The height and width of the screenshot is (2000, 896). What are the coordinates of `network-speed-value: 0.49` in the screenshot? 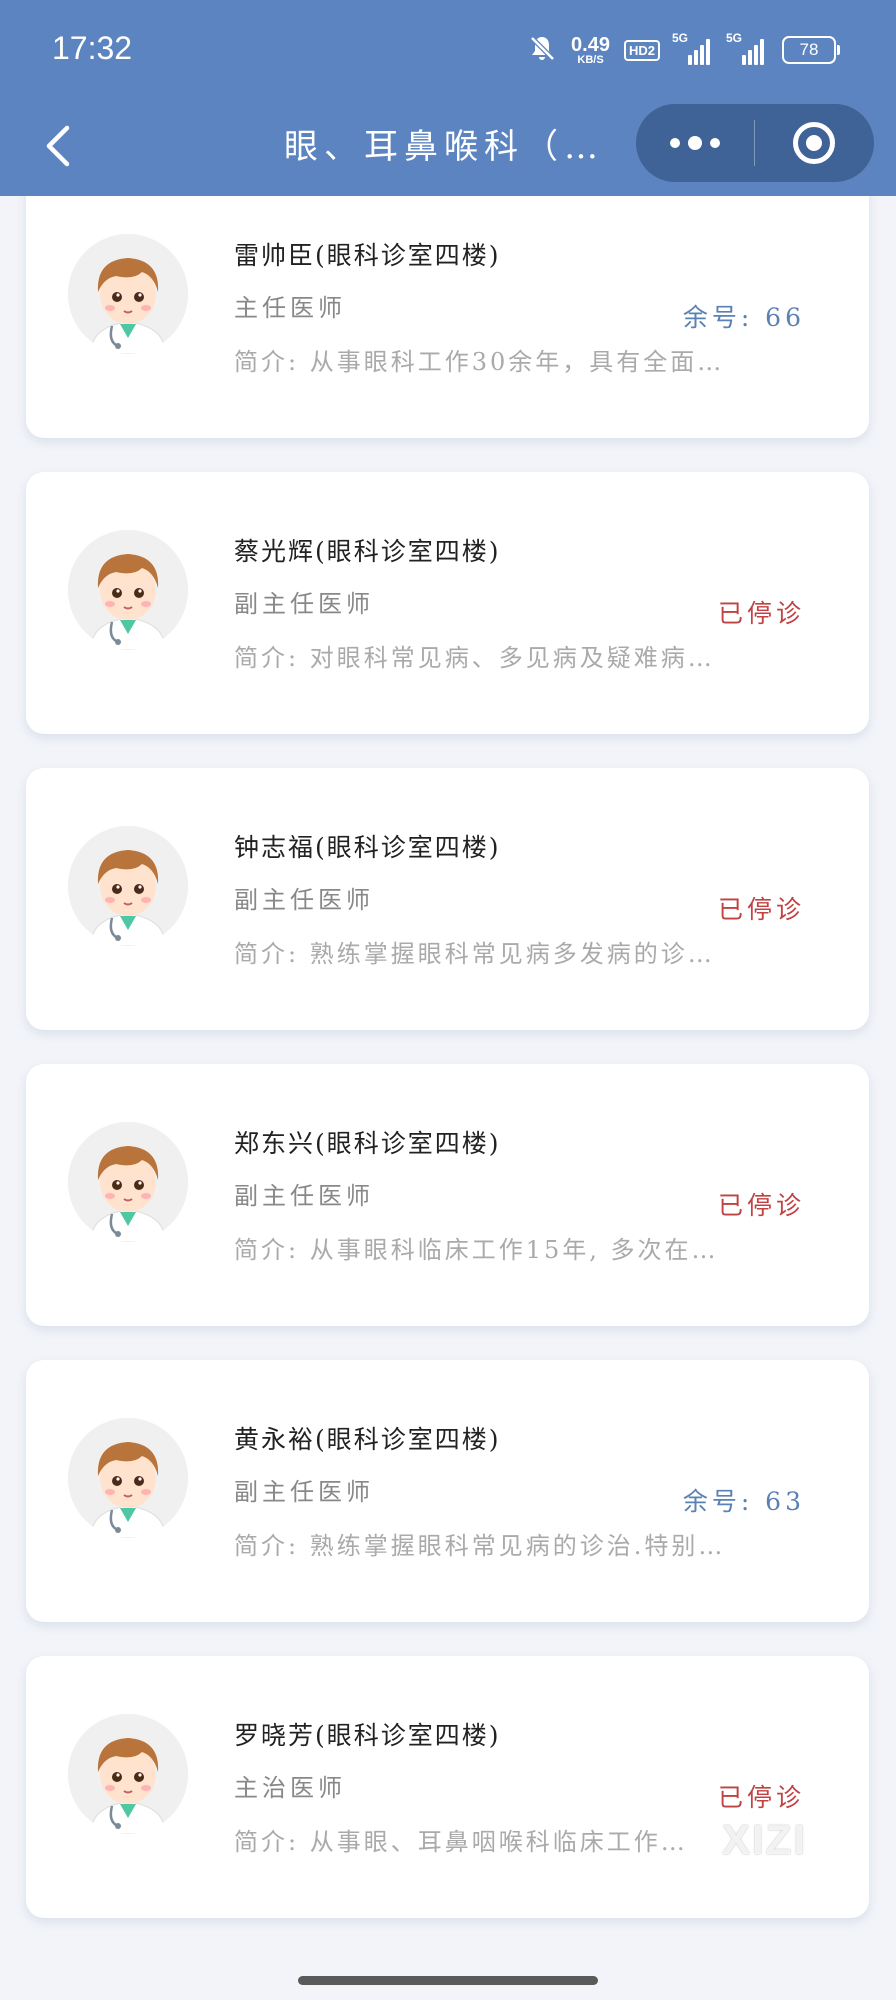 It's located at (590, 44).